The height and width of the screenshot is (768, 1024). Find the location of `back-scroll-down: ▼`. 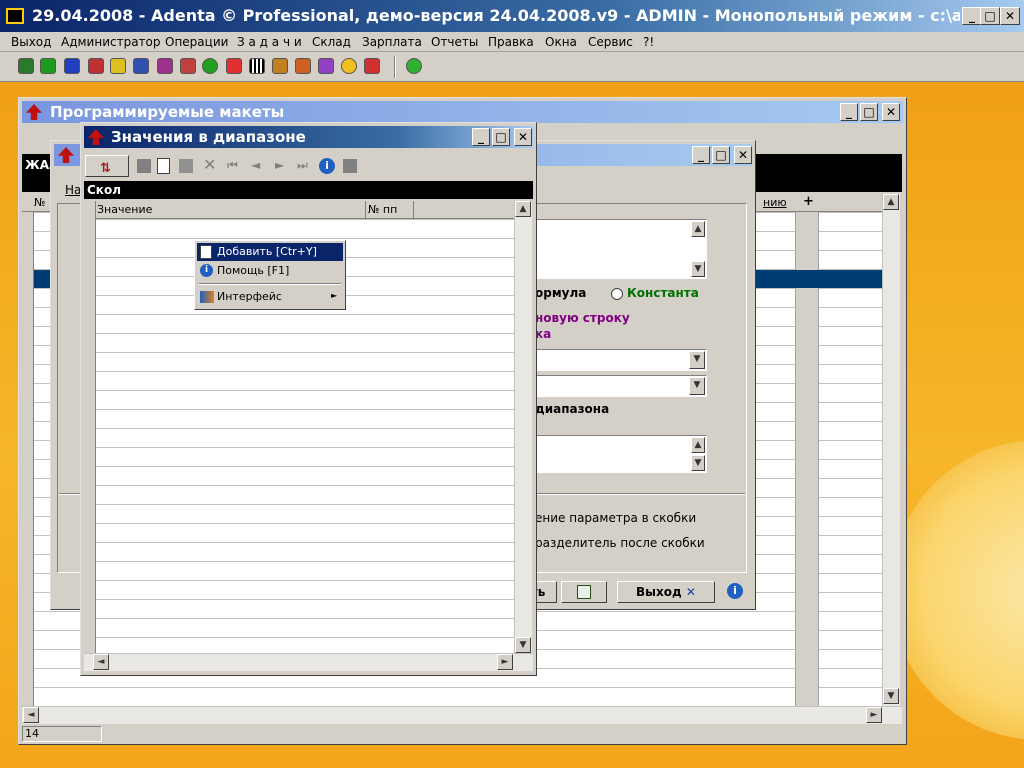

back-scroll-down: ▼ is located at coordinates (891, 696).